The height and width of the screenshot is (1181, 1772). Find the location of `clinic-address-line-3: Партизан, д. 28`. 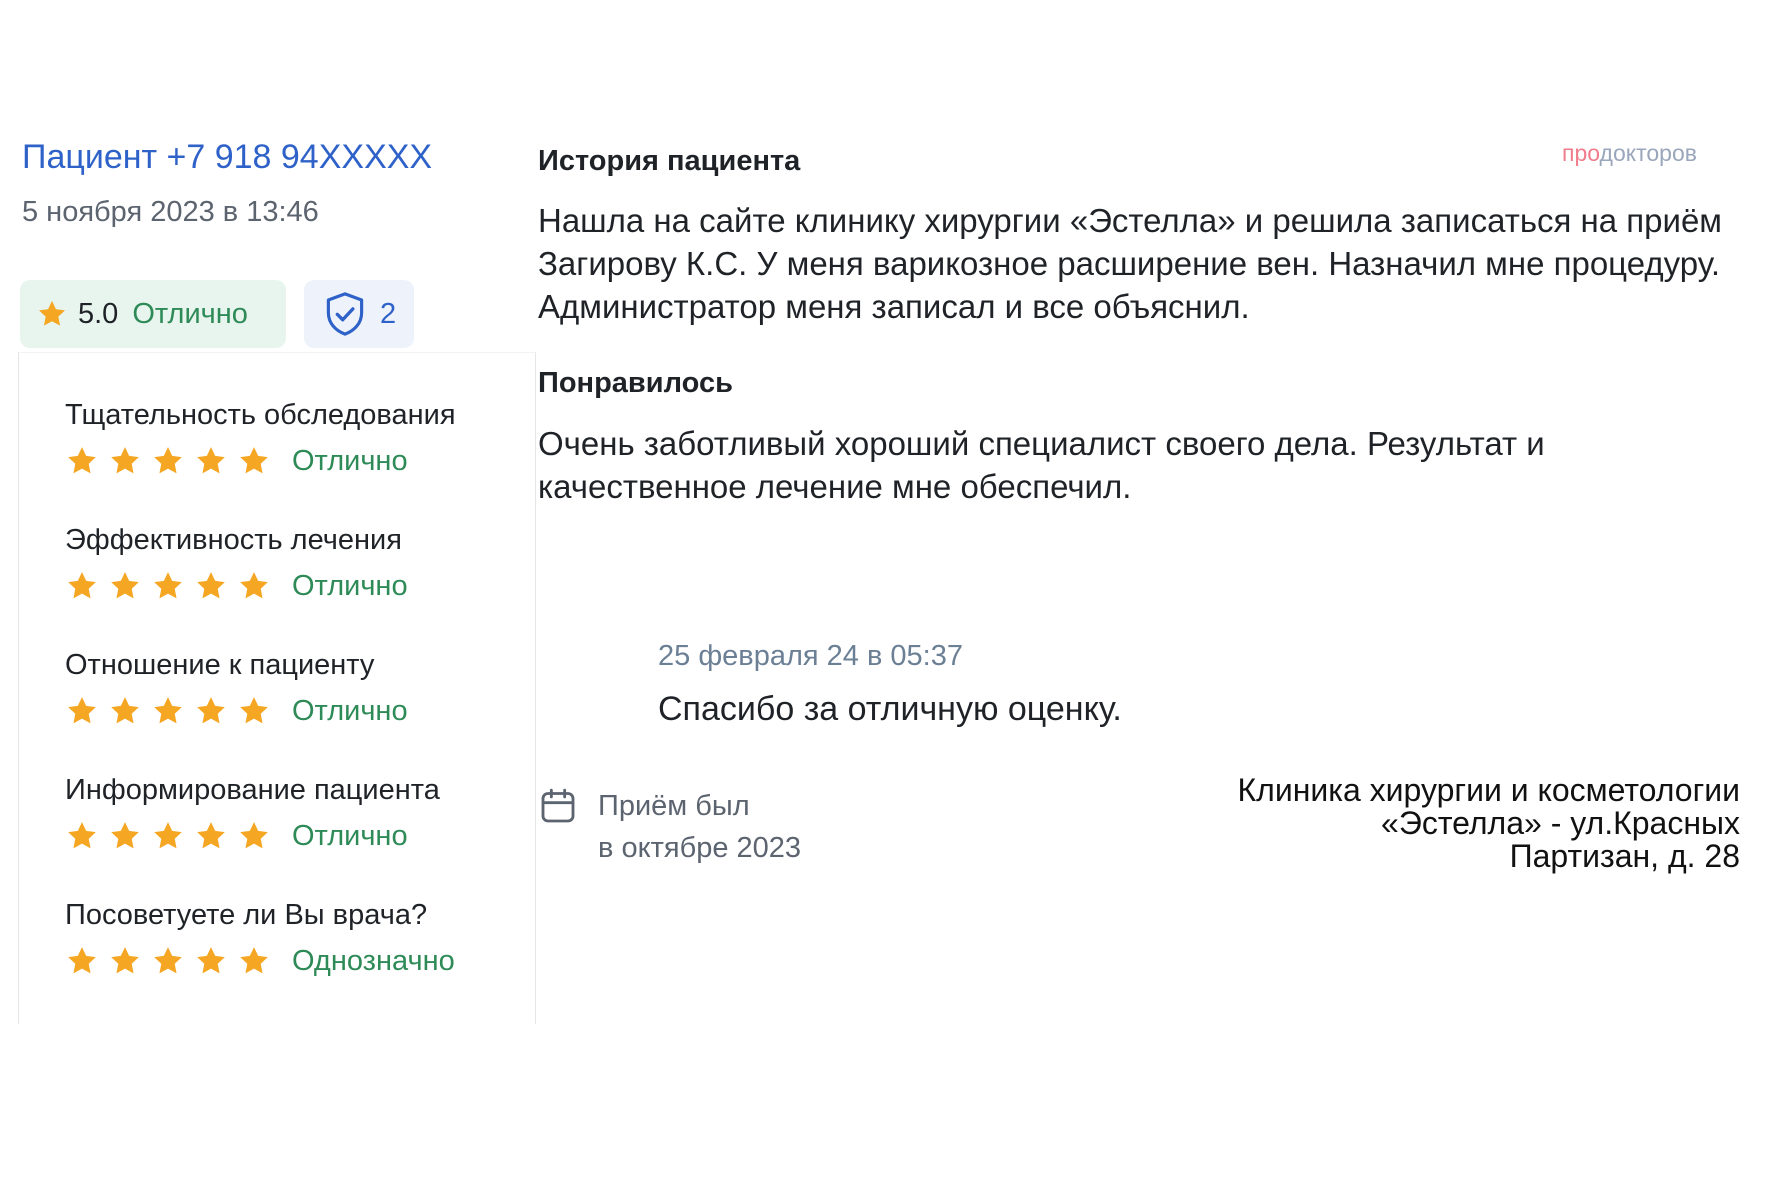

clinic-address-line-3: Партизан, д. 28 is located at coordinates (1624, 856).